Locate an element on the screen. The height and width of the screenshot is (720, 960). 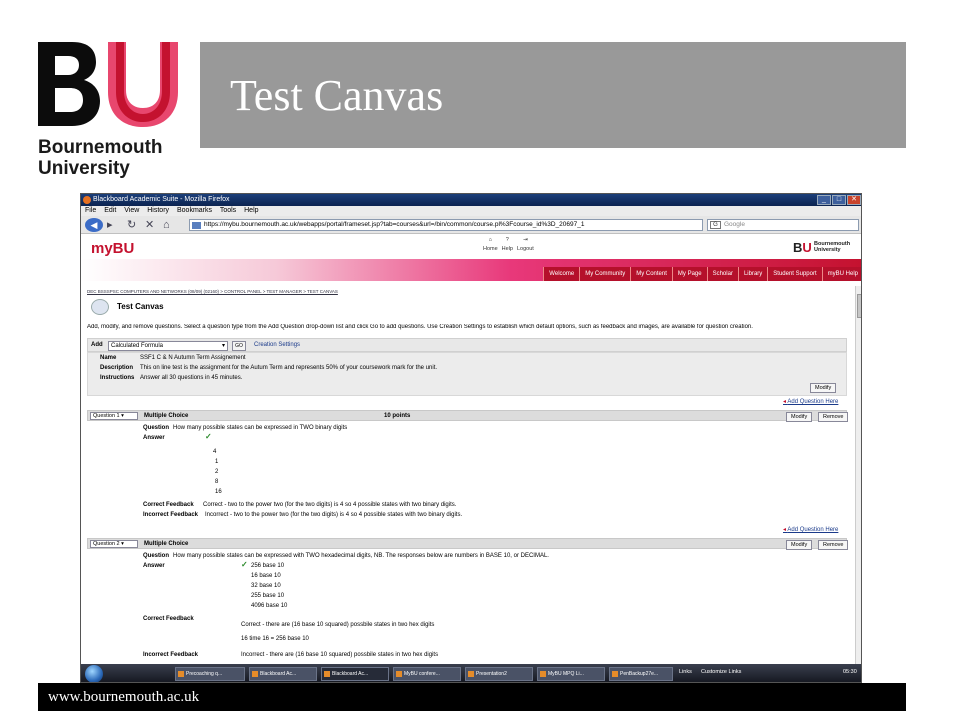
question-2-correct-label: Correct Feedback is located at coordinates (168, 619).